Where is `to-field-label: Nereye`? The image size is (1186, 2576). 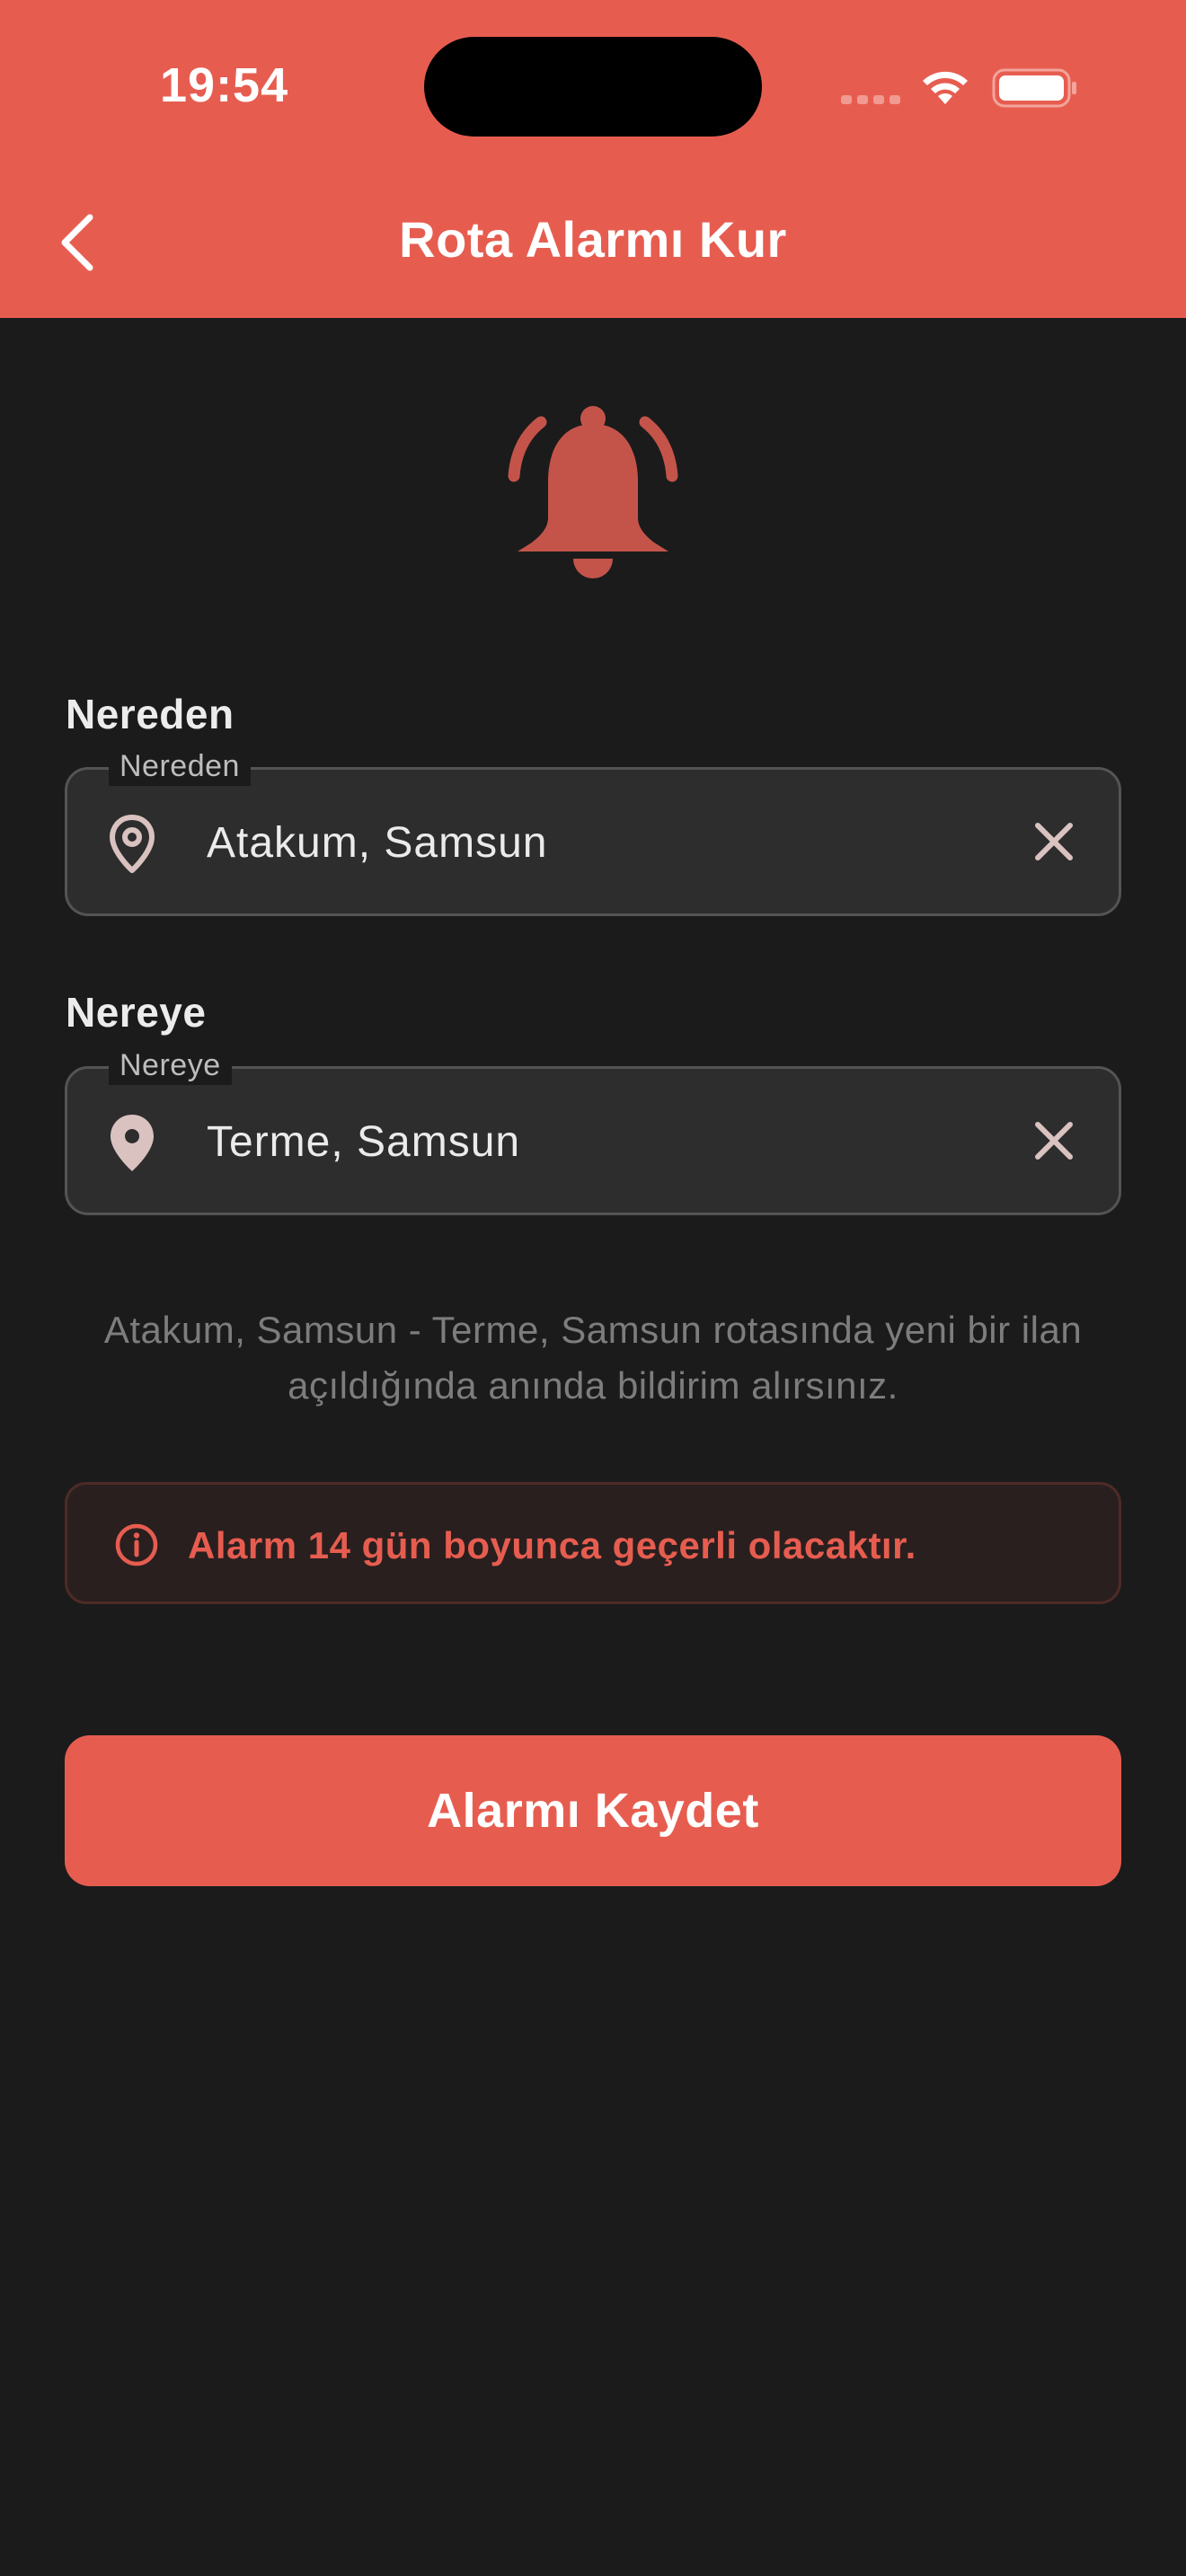
to-field-label: Nereye is located at coordinates (170, 1065).